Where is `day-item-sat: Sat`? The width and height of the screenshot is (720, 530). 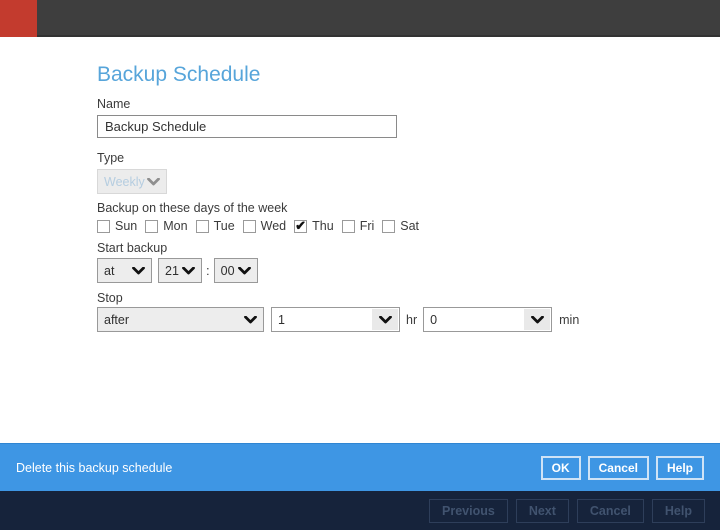 day-item-sat: Sat is located at coordinates (400, 226).